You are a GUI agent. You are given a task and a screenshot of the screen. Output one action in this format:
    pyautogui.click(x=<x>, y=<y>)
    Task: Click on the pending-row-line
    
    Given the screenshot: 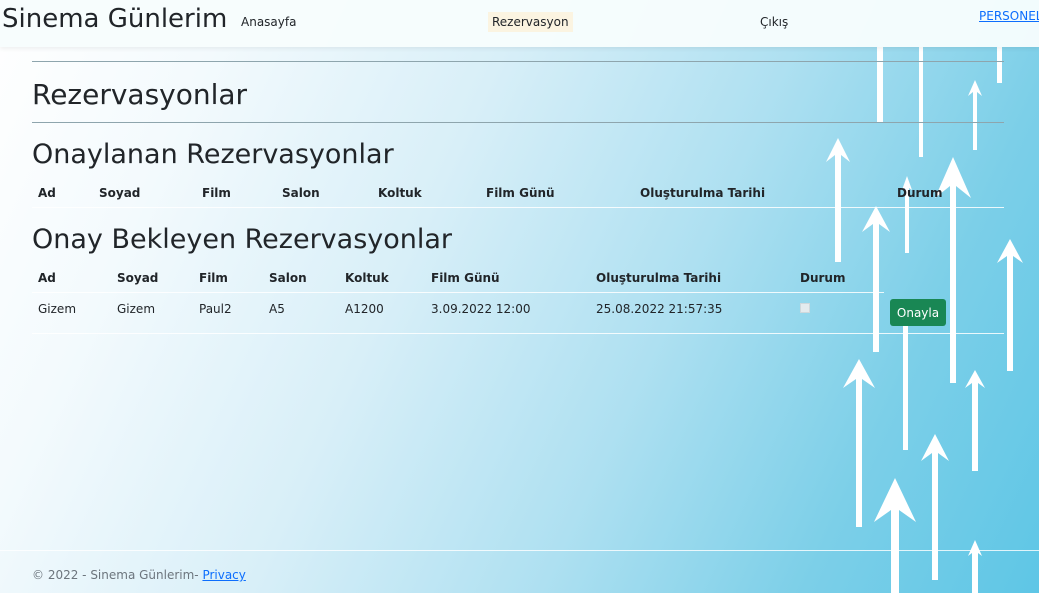 What is the action you would take?
    pyautogui.click(x=518, y=333)
    